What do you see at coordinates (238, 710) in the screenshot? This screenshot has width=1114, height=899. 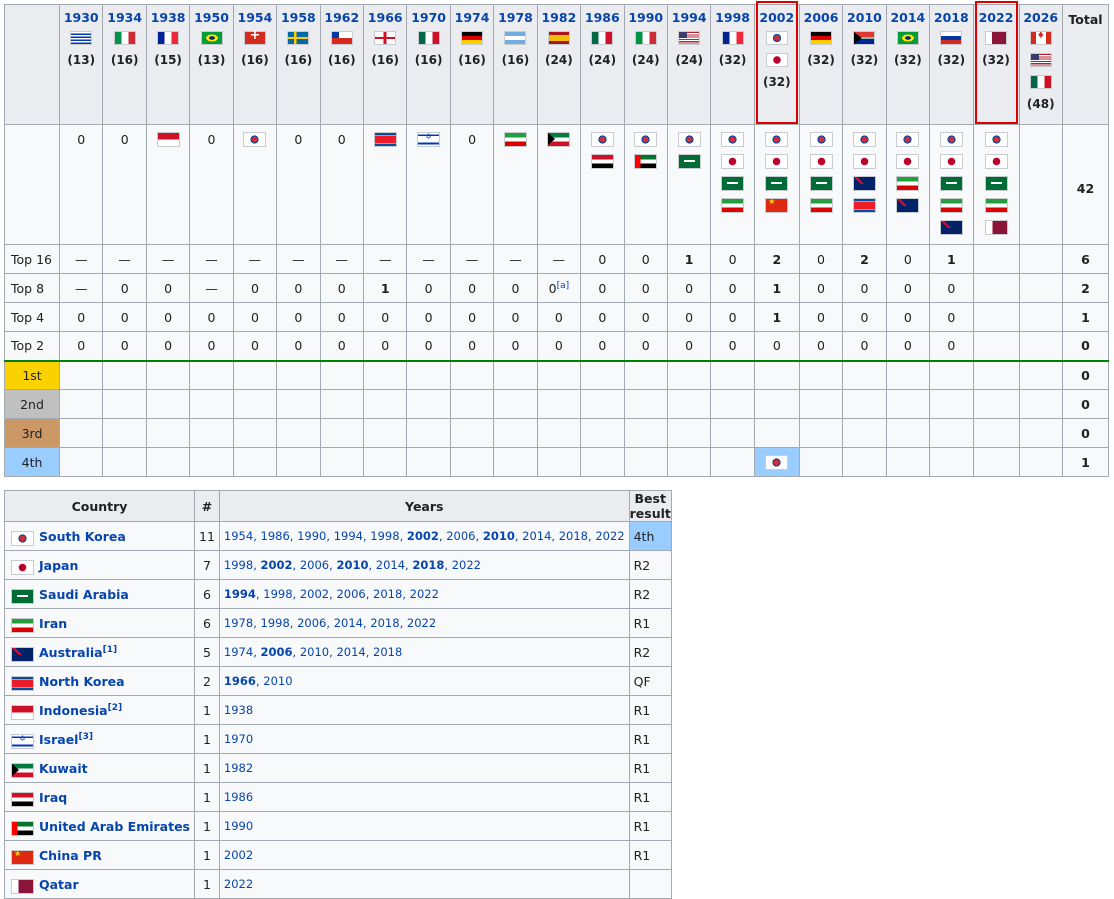 I see `year-link: 1938` at bounding box center [238, 710].